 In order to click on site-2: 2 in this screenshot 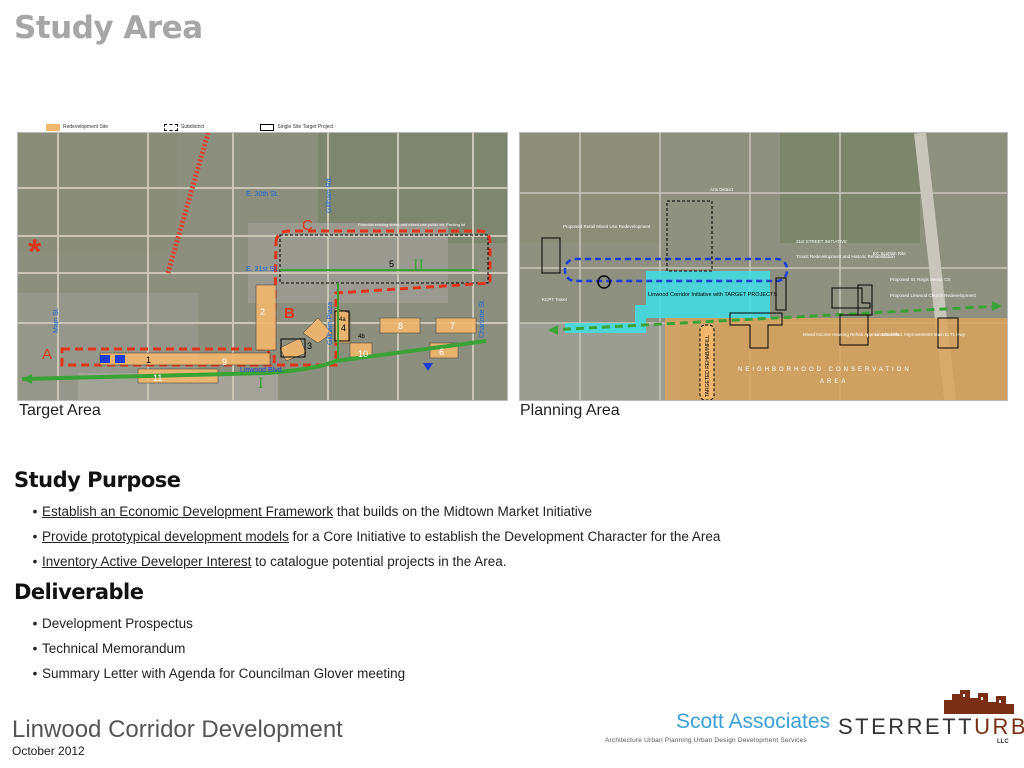, I will do `click(262, 312)`.